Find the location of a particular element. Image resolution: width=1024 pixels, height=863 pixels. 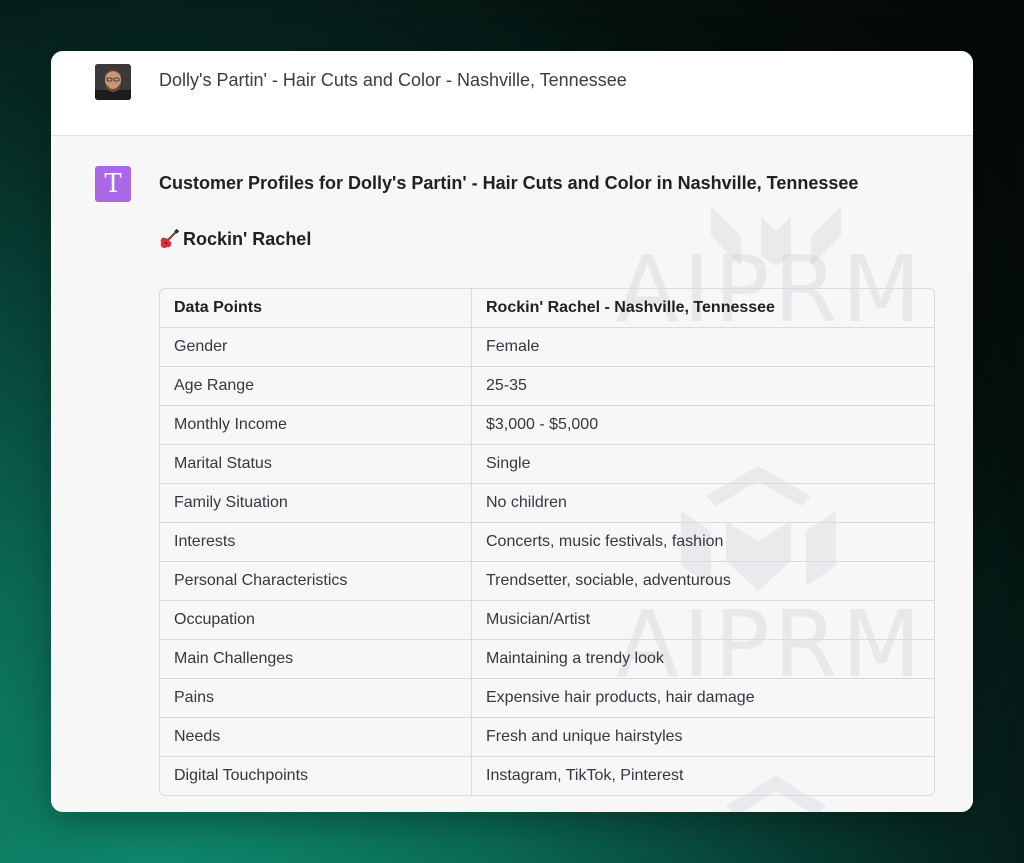

table-cell-label: Monthly Income is located at coordinates (316, 425).